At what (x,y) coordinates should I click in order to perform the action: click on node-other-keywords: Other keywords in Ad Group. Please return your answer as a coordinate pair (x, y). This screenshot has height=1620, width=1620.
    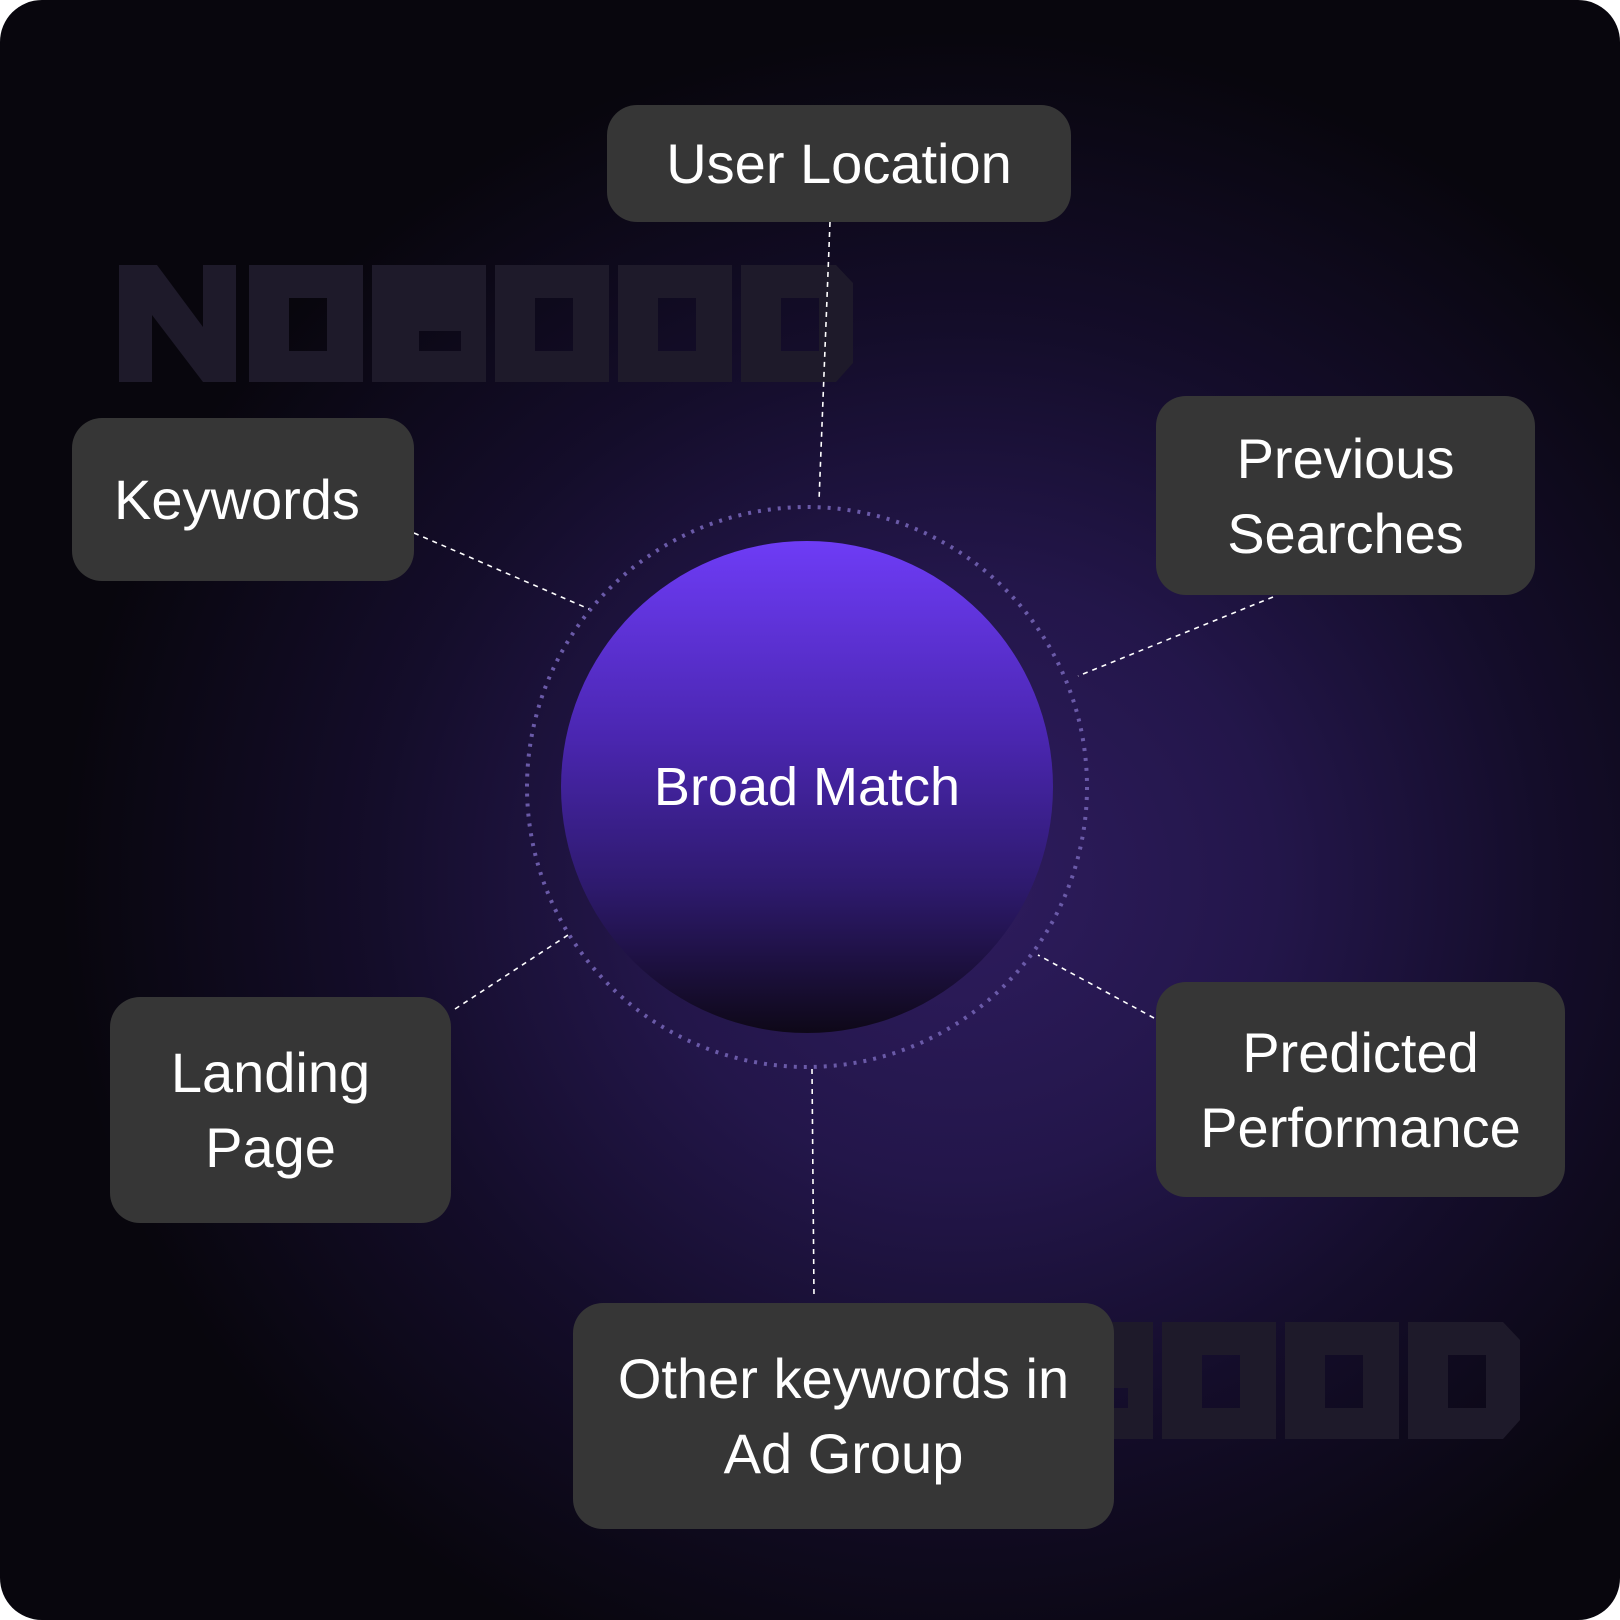
    Looking at the image, I should click on (843, 1416).